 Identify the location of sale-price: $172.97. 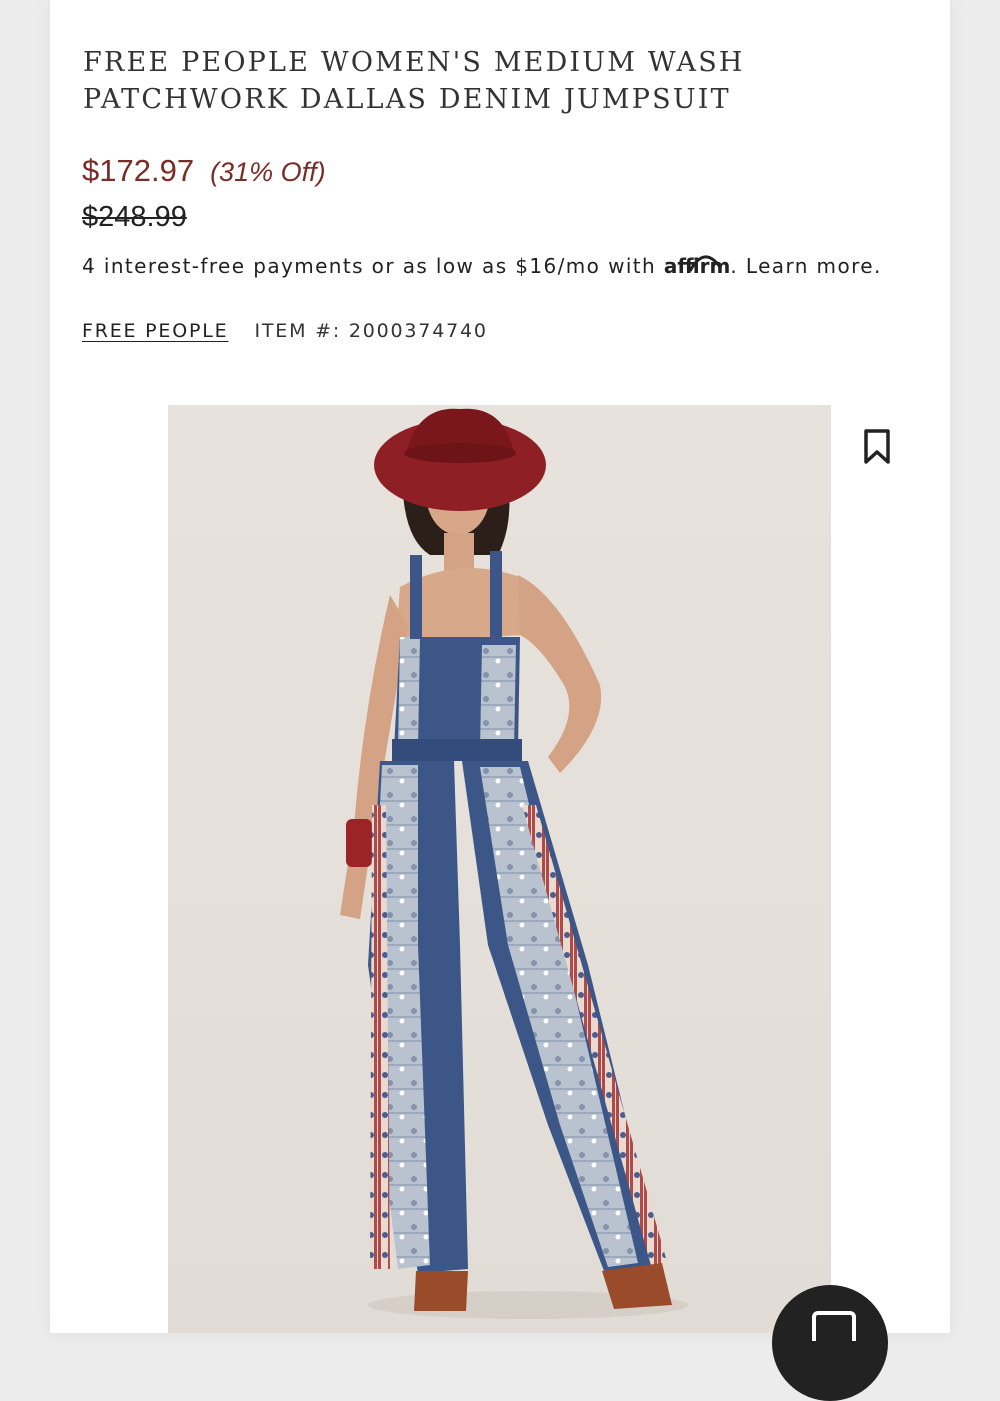
(138, 170).